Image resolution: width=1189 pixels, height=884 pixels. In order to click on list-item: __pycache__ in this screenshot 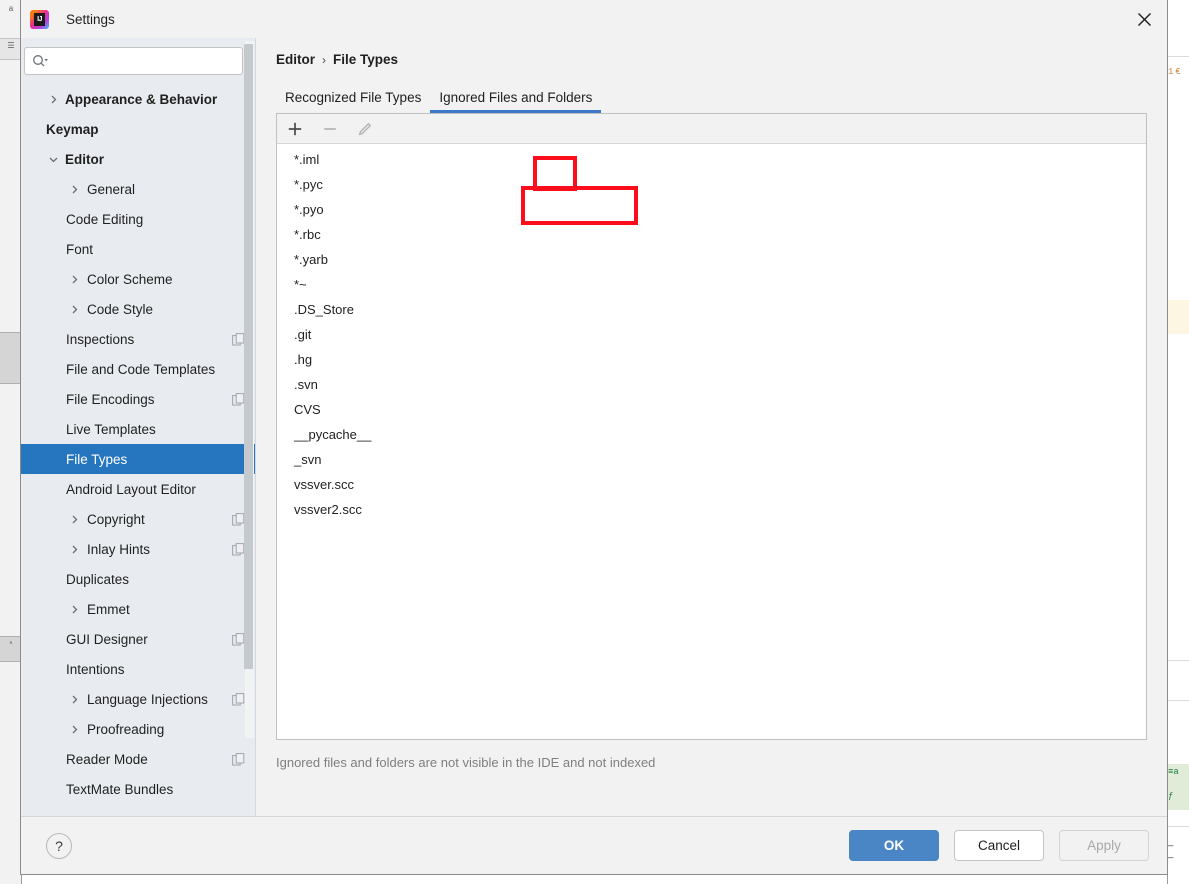, I will do `click(711, 434)`.